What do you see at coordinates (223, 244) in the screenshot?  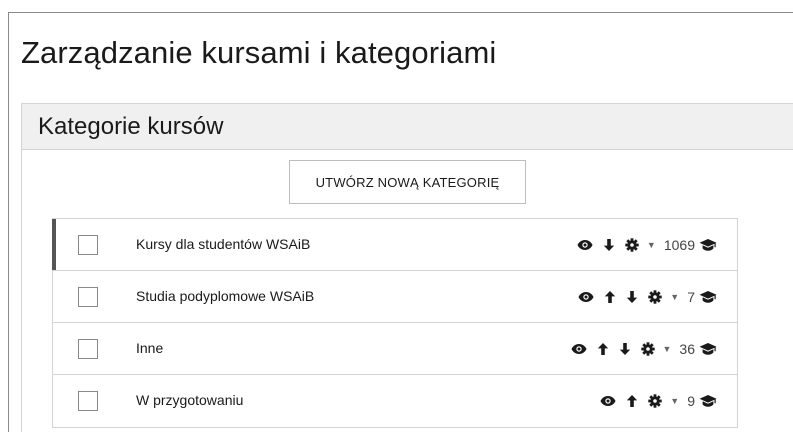 I see `category-name-link: Kursy dla studentów WSAiB` at bounding box center [223, 244].